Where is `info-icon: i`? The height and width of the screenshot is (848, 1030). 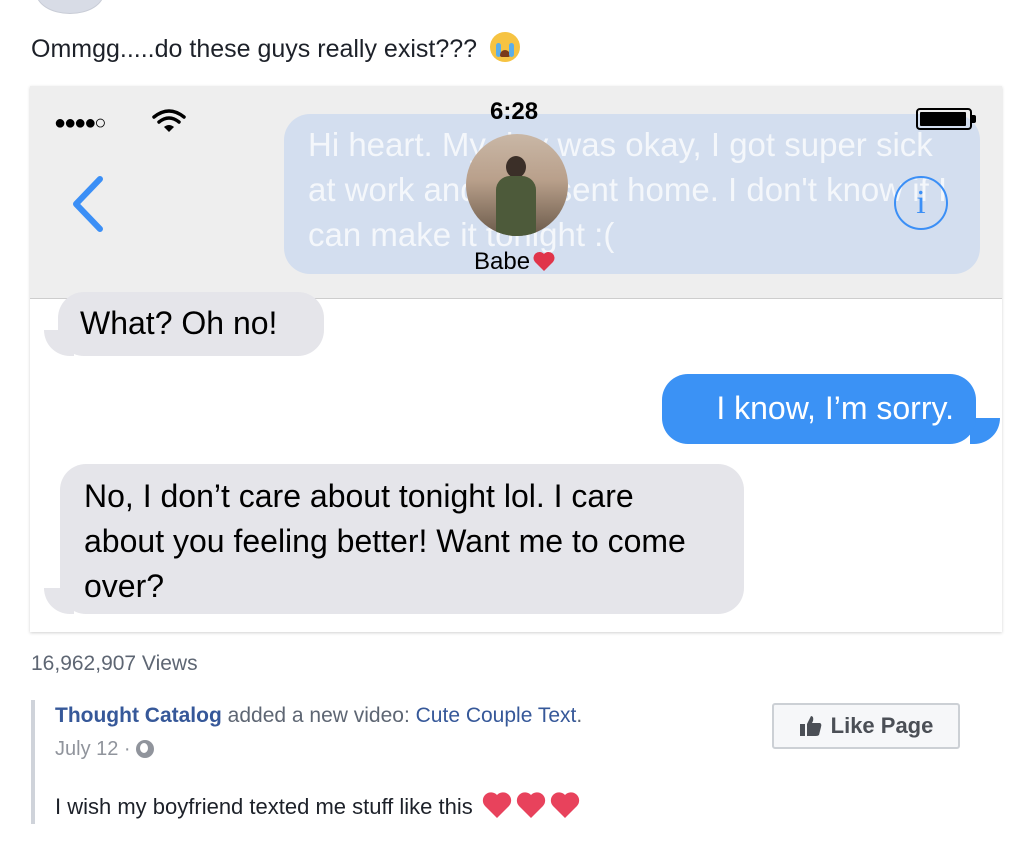
info-icon: i is located at coordinates (921, 203).